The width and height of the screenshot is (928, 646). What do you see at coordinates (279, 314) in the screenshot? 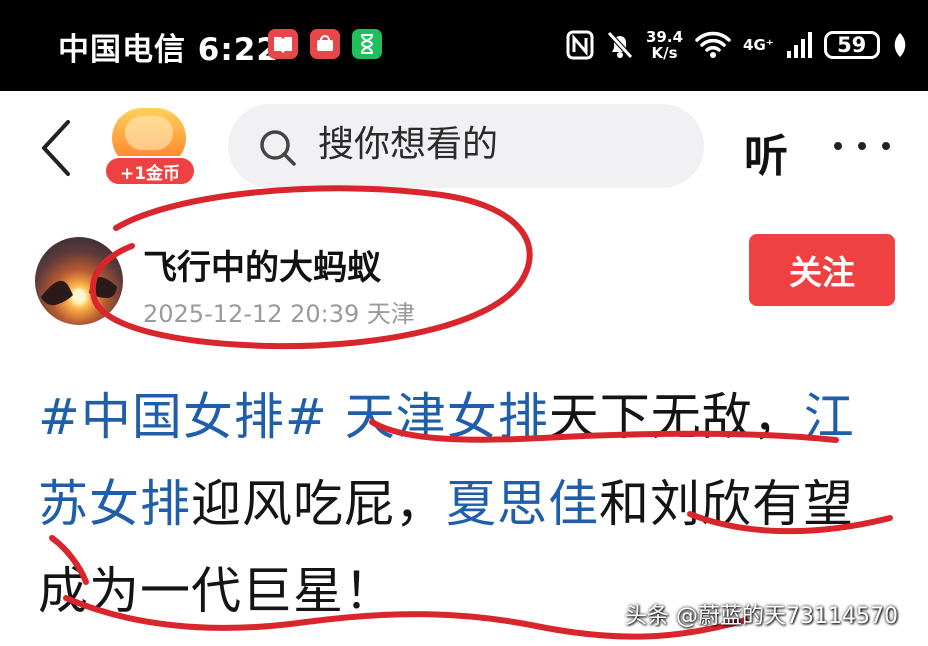
I see `post-meta: 2025-12-12 20:39 天津` at bounding box center [279, 314].